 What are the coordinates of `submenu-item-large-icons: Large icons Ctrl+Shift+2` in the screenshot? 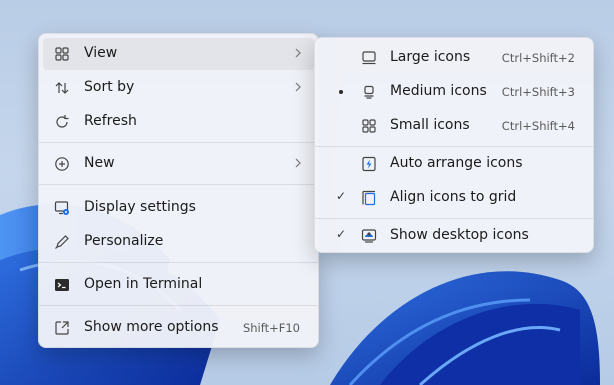 It's located at (454, 58).